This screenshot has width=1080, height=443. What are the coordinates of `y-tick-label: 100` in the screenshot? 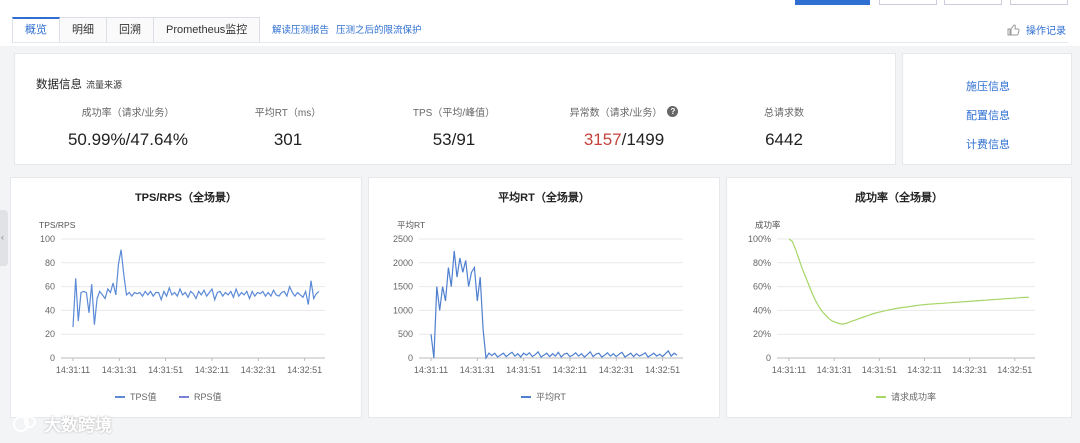 It's located at (47, 239).